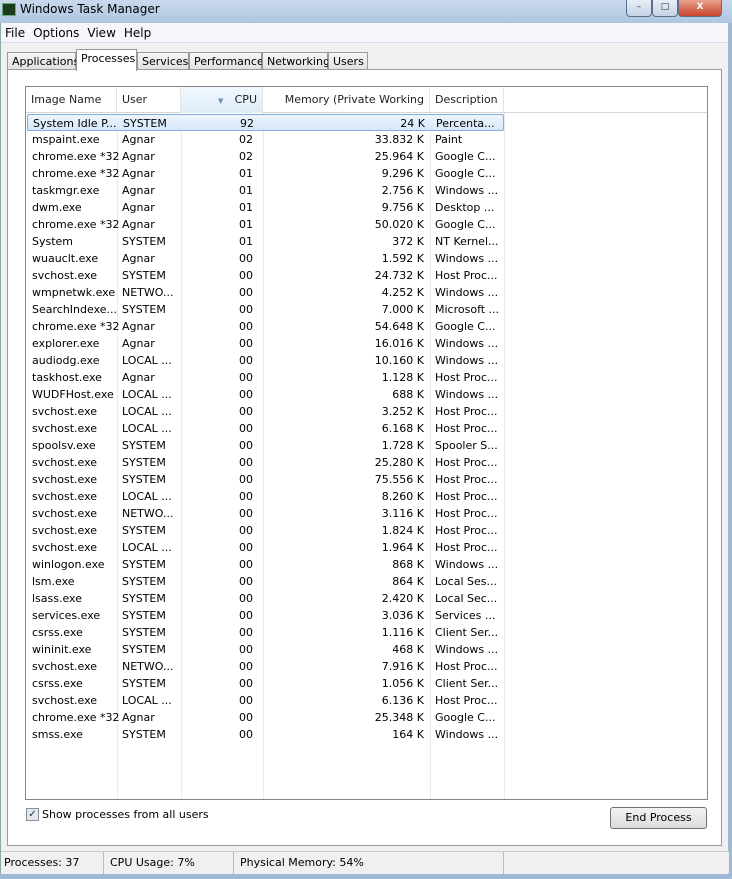  Describe the element at coordinates (246, 156) in the screenshot. I see `cell-cpu: 02` at that location.